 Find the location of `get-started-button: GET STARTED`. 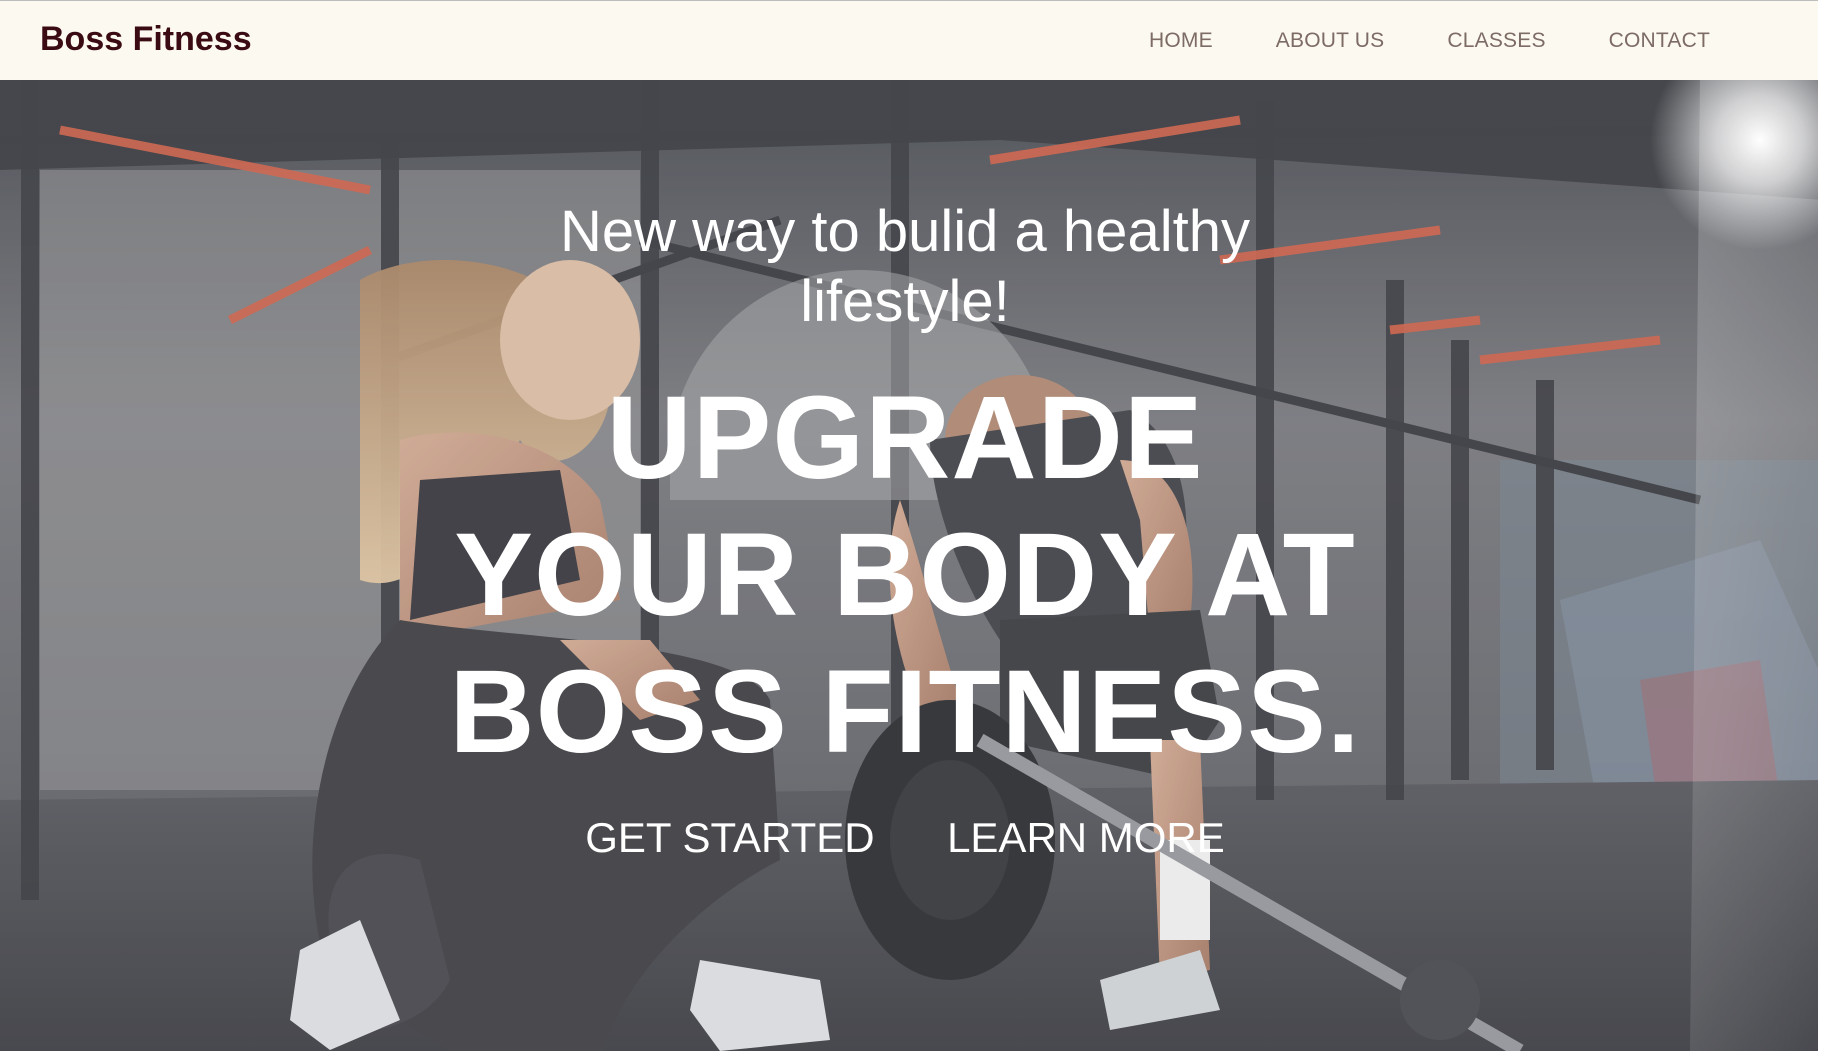

get-started-button: GET STARTED is located at coordinates (729, 838).